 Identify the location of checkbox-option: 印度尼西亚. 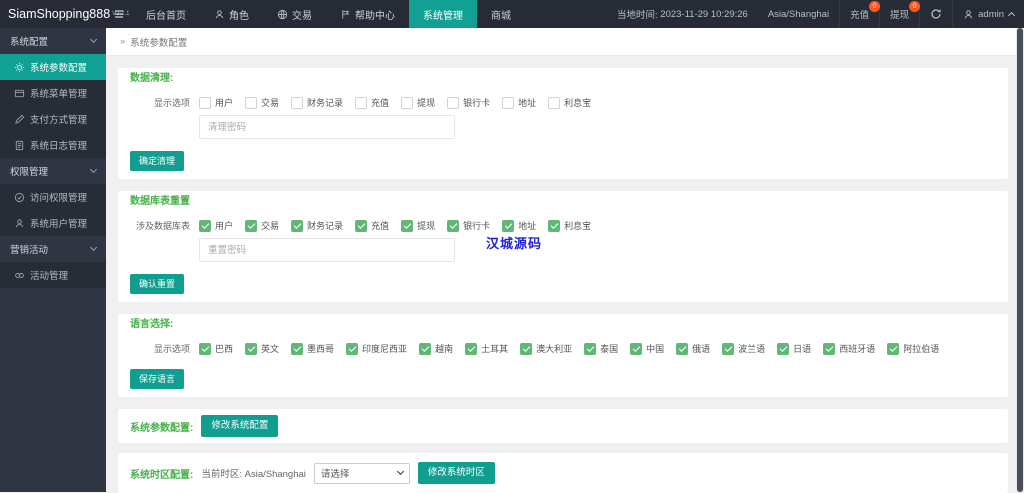
(376, 348).